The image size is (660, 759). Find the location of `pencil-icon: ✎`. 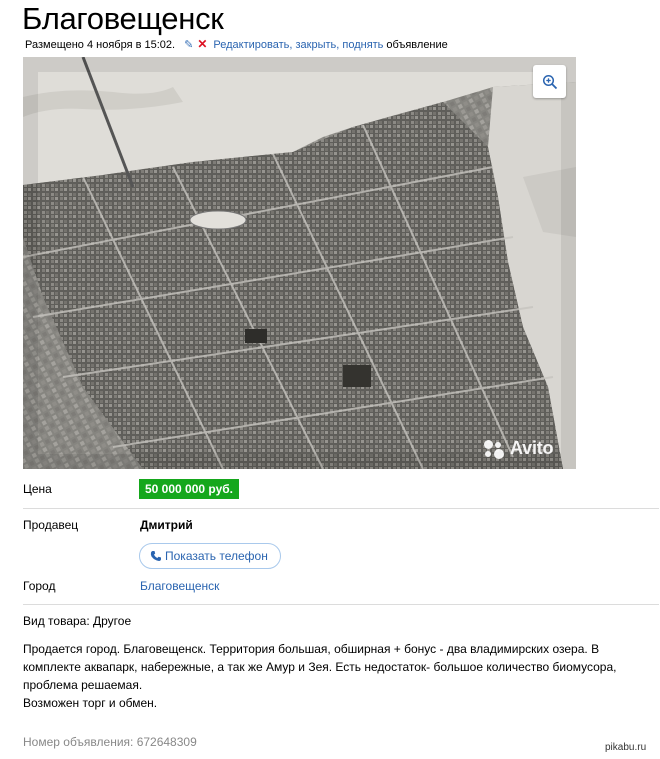

pencil-icon: ✎ is located at coordinates (188, 45).